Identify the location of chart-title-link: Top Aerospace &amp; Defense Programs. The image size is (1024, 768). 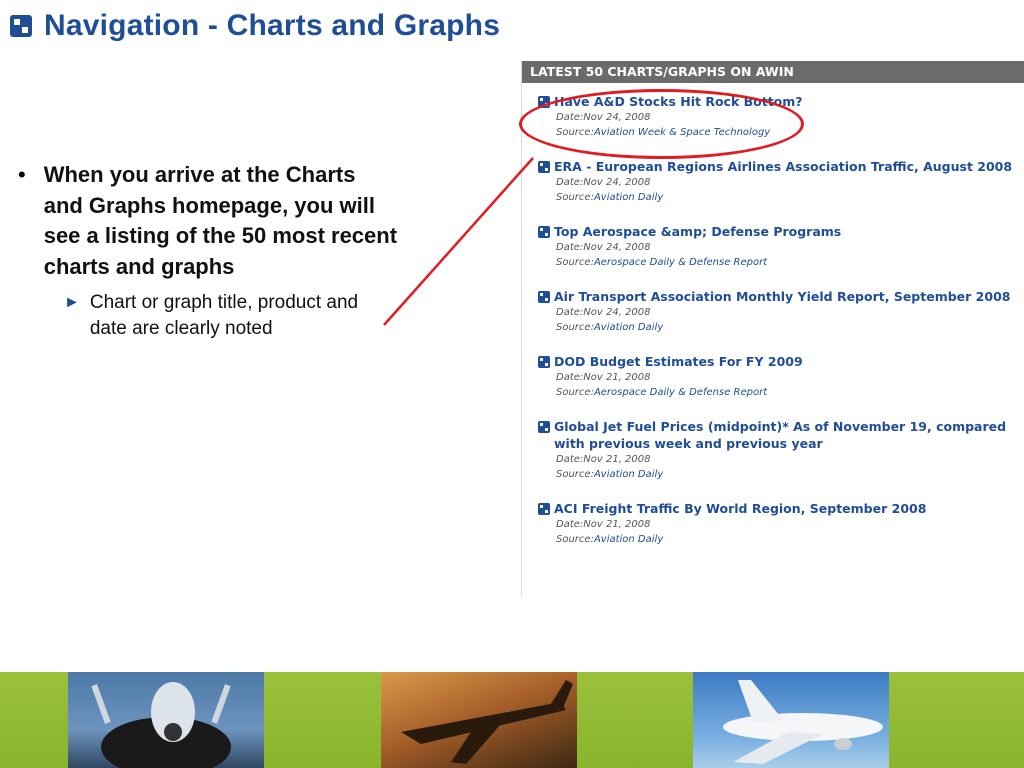
(697, 231).